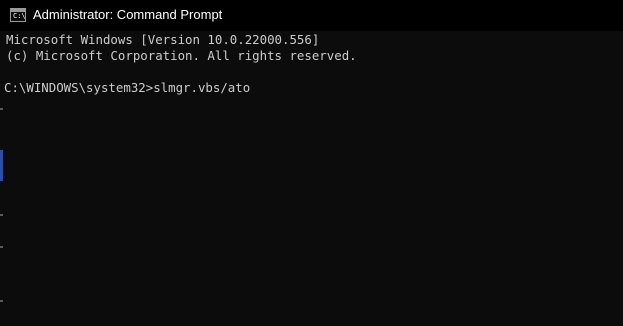 Image resolution: width=623 pixels, height=326 pixels. I want to click on window-title: Administrator: Command Prompt, so click(128, 14).